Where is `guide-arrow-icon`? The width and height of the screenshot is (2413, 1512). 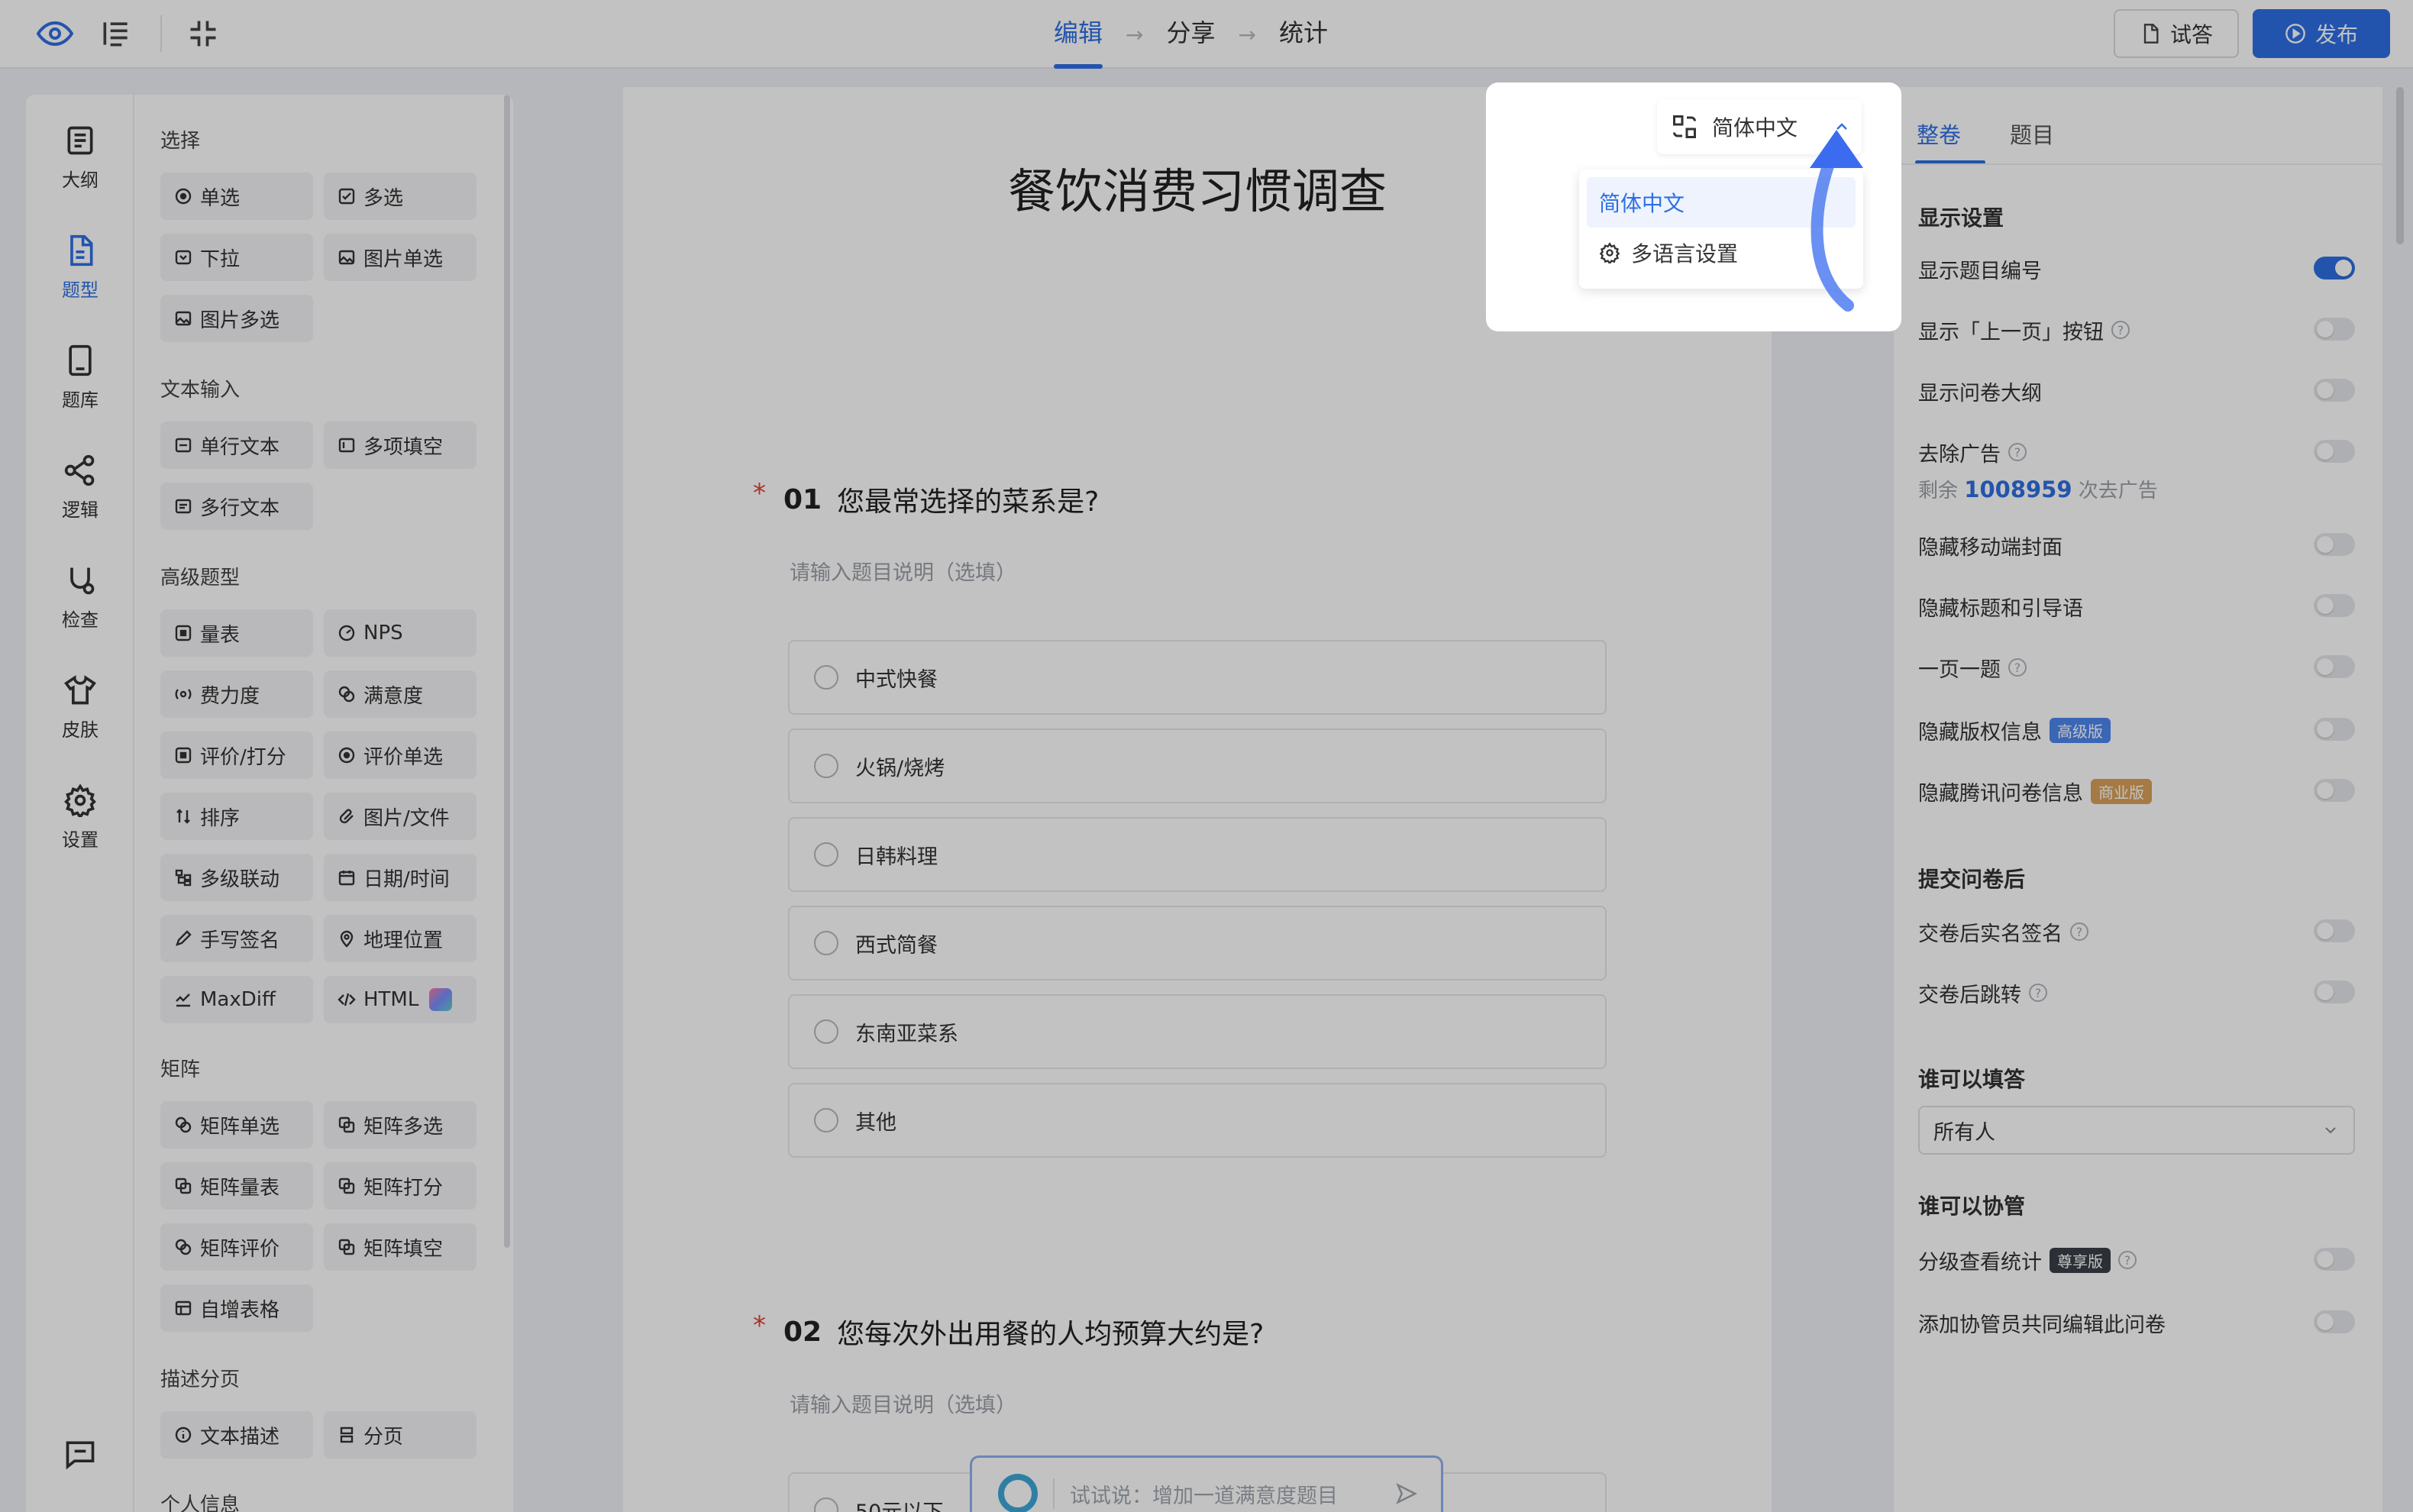
guide-arrow-icon is located at coordinates (1836, 221).